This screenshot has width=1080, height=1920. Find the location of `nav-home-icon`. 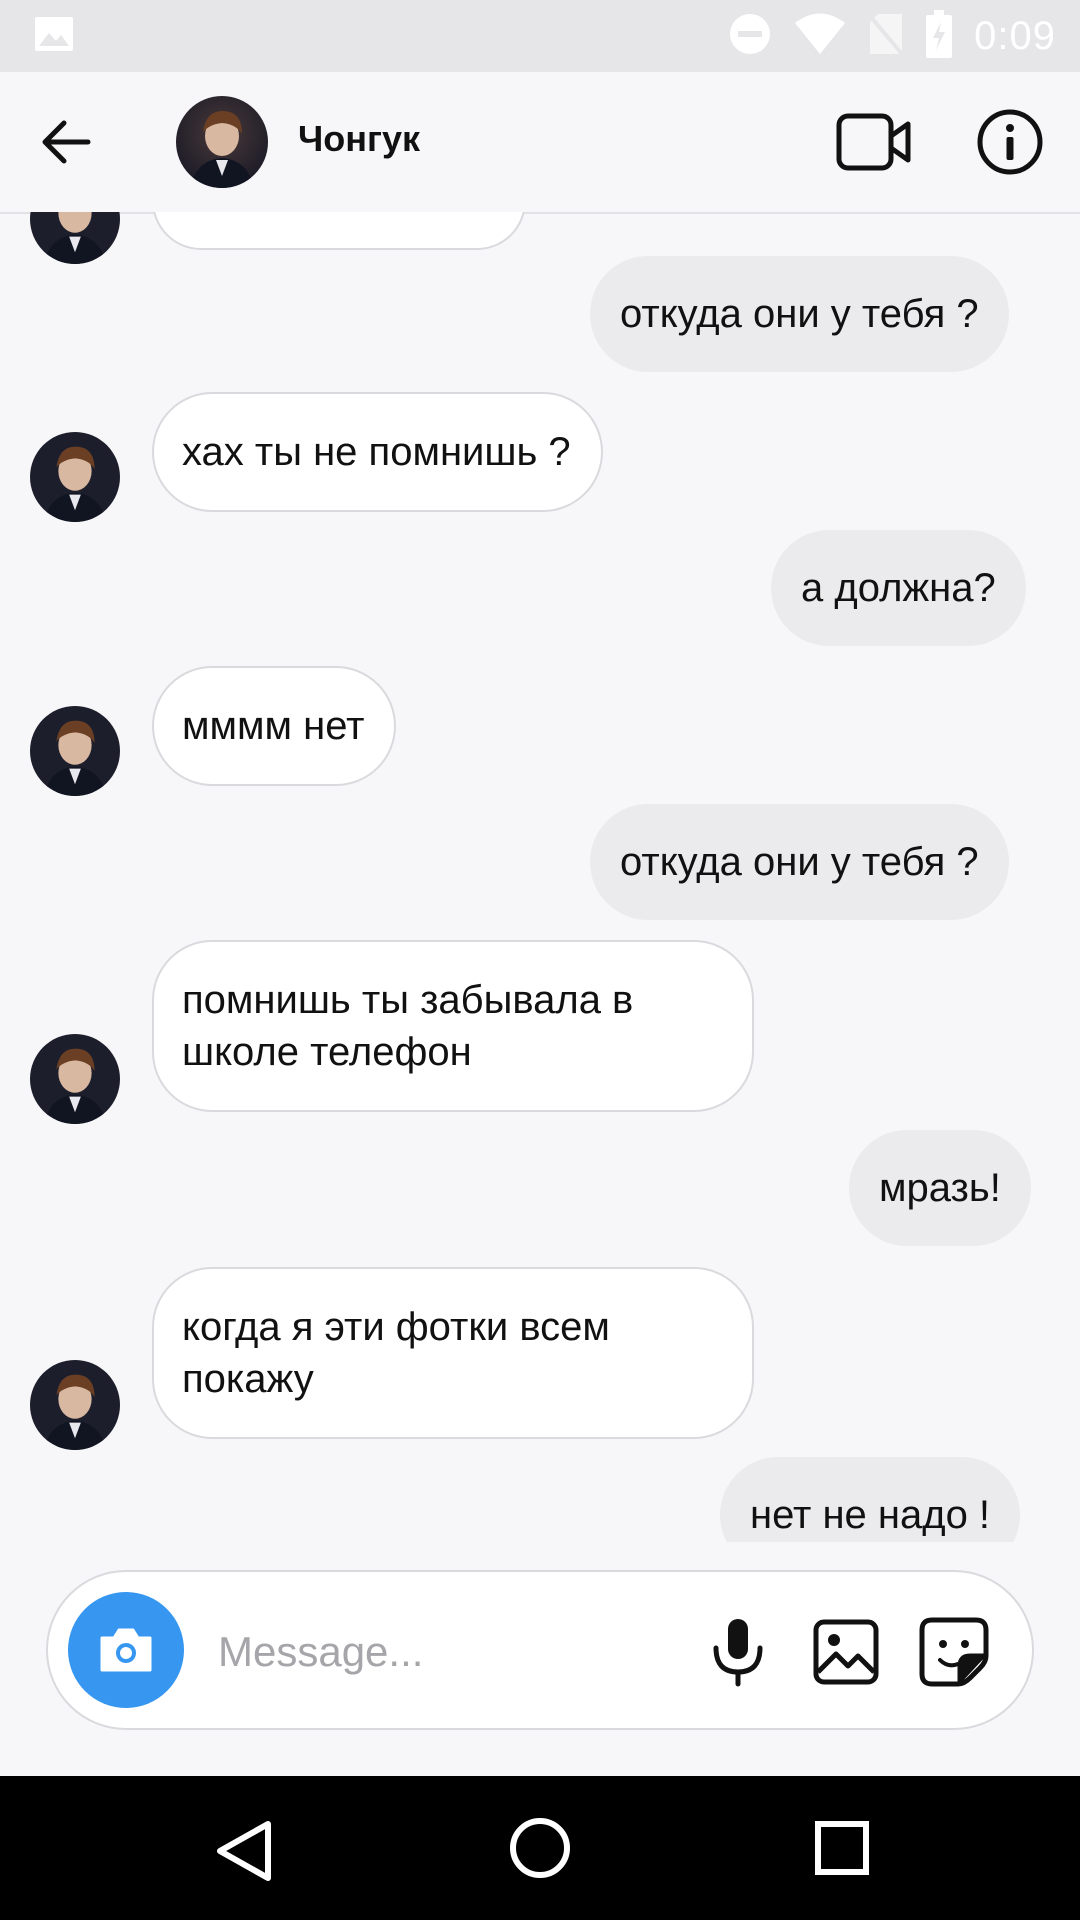

nav-home-icon is located at coordinates (540, 1848).